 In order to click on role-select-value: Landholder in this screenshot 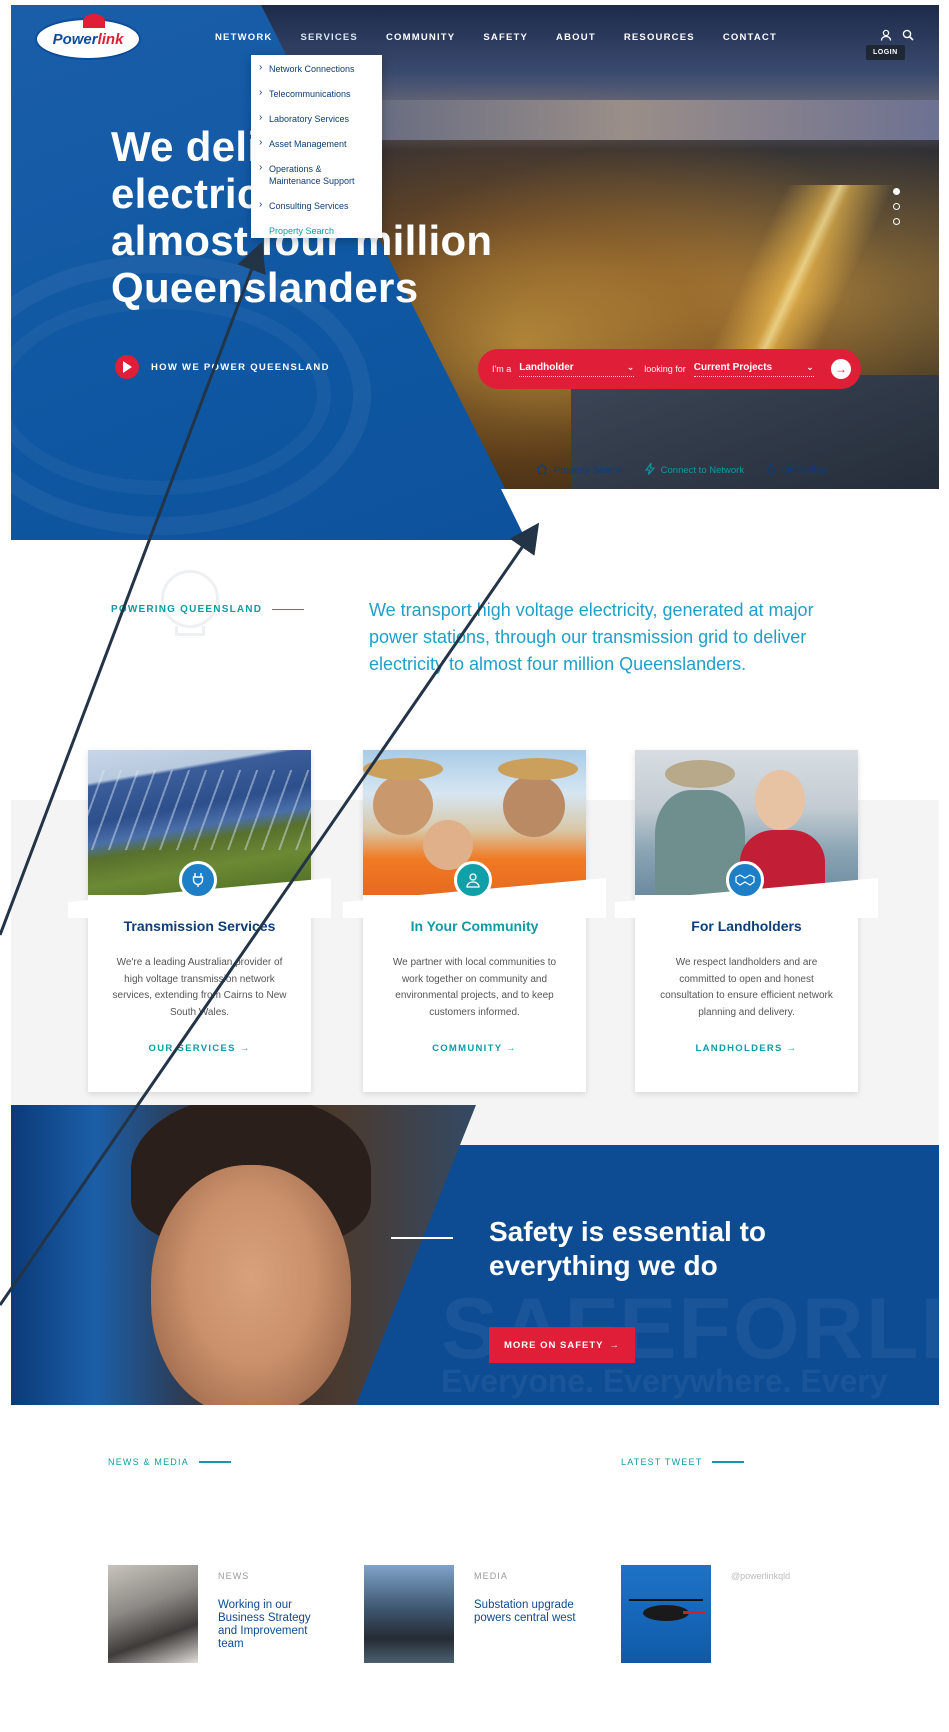, I will do `click(546, 367)`.